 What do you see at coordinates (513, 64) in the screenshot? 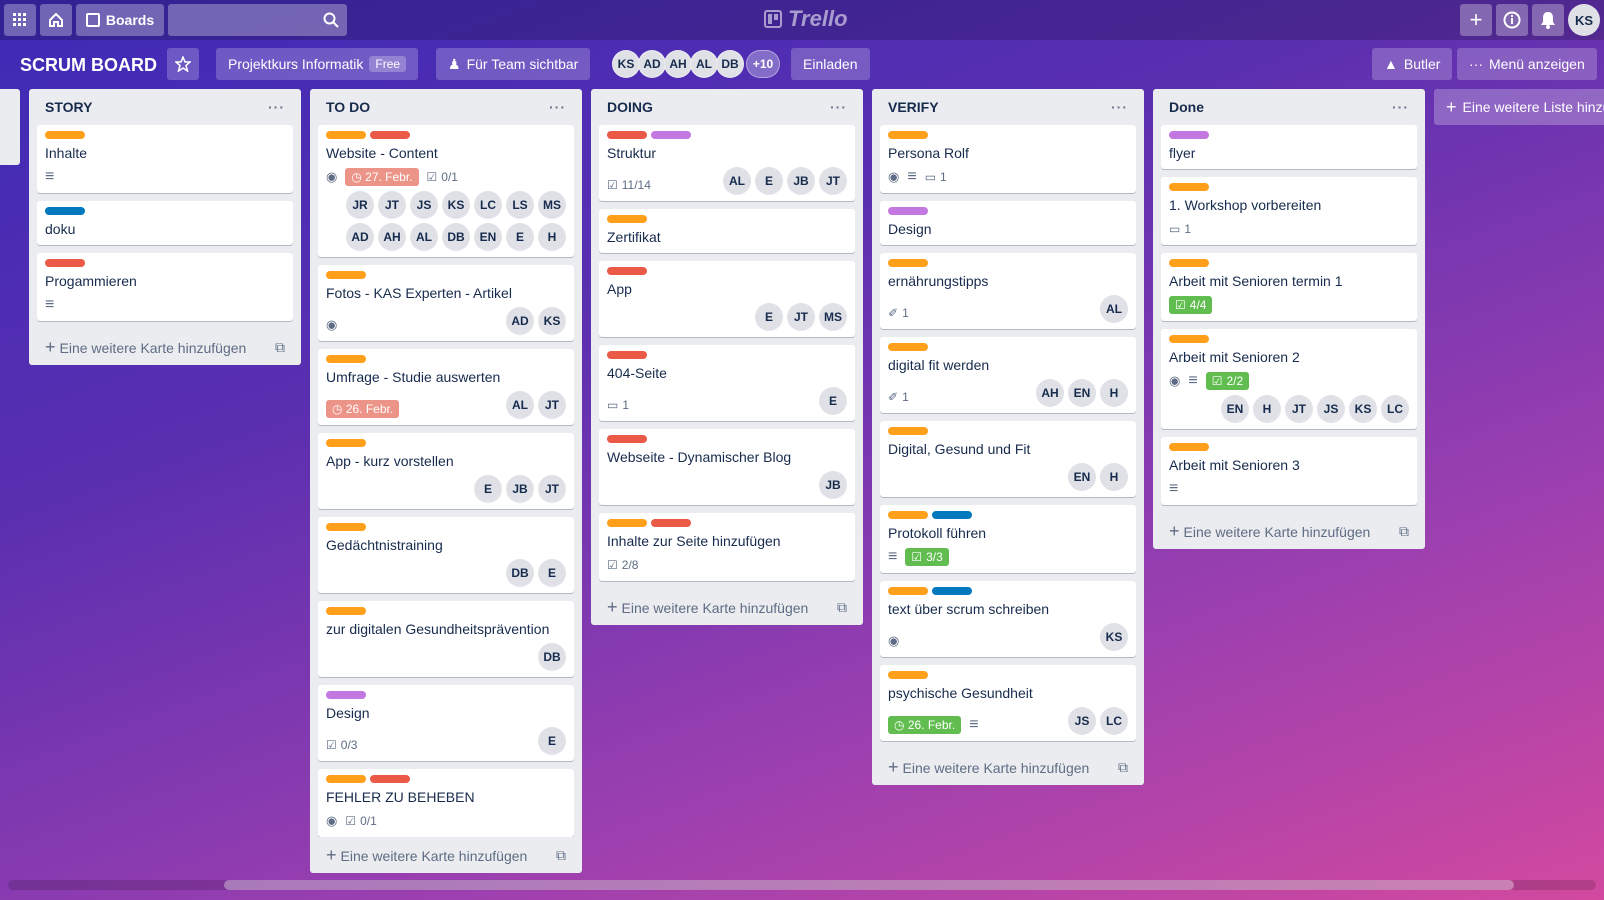
I see `visibility-button: ♟ Für Team sichtbar` at bounding box center [513, 64].